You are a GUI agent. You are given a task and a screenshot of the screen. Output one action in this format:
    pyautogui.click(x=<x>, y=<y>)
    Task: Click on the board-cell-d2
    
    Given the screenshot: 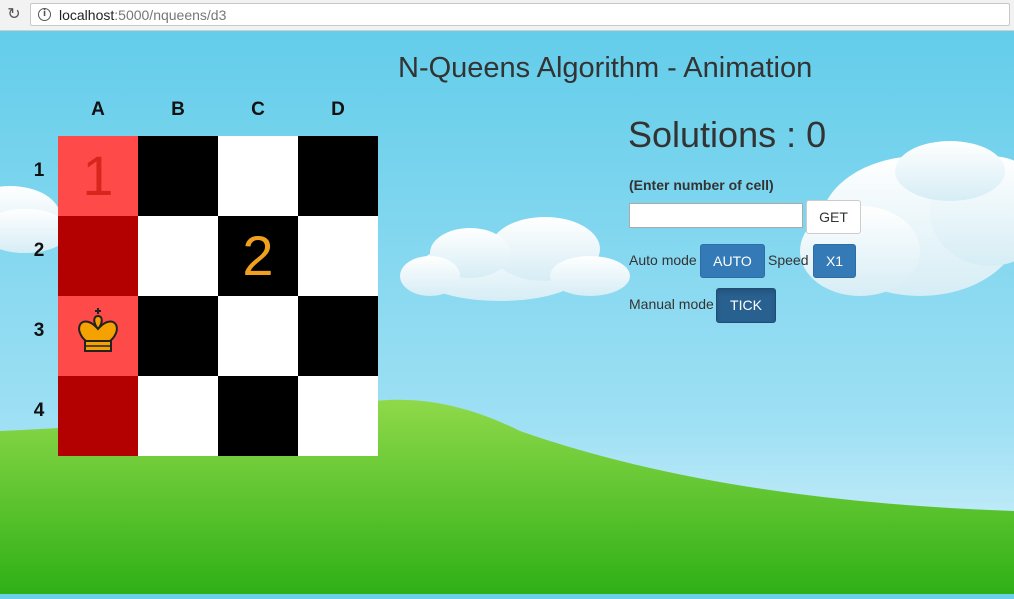 What is the action you would take?
    pyautogui.click(x=338, y=256)
    